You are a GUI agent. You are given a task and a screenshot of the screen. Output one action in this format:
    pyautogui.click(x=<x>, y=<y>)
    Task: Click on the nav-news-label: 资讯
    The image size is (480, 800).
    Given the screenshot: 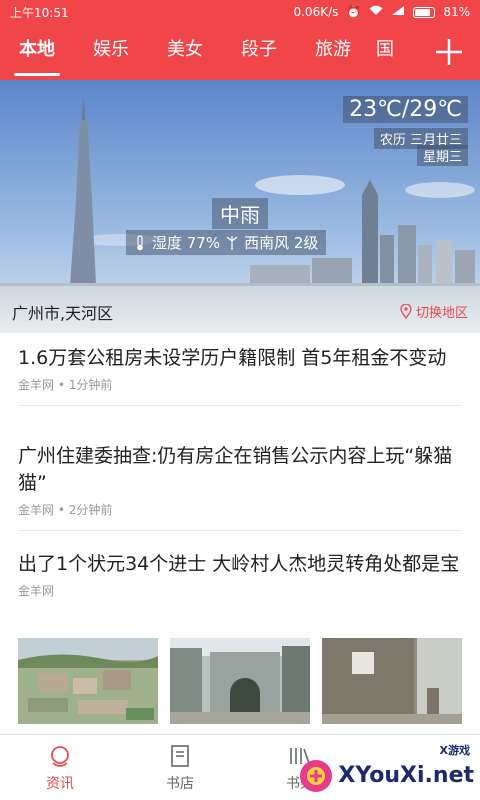 What is the action you would take?
    pyautogui.click(x=60, y=783)
    